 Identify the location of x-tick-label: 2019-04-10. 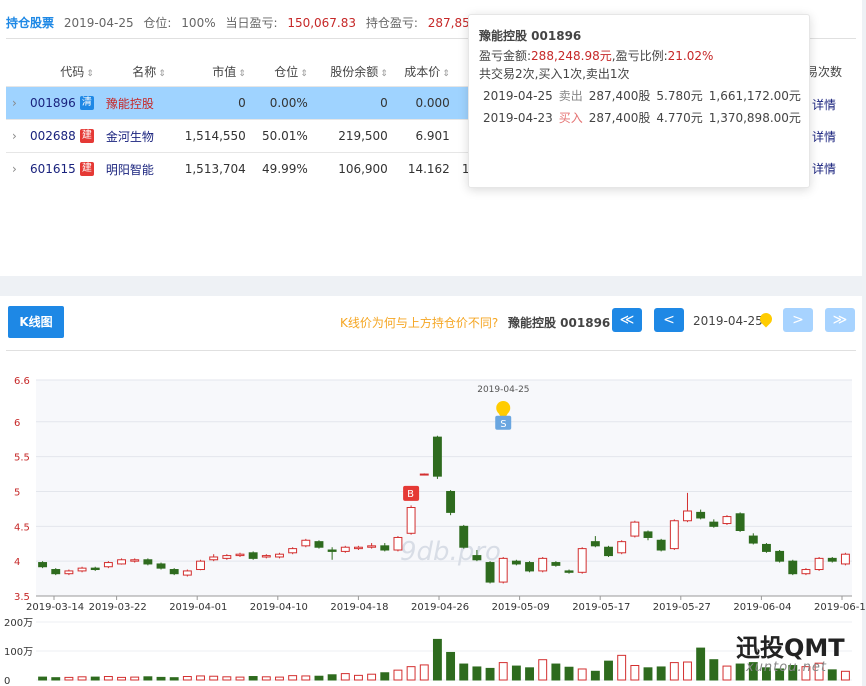
(279, 607).